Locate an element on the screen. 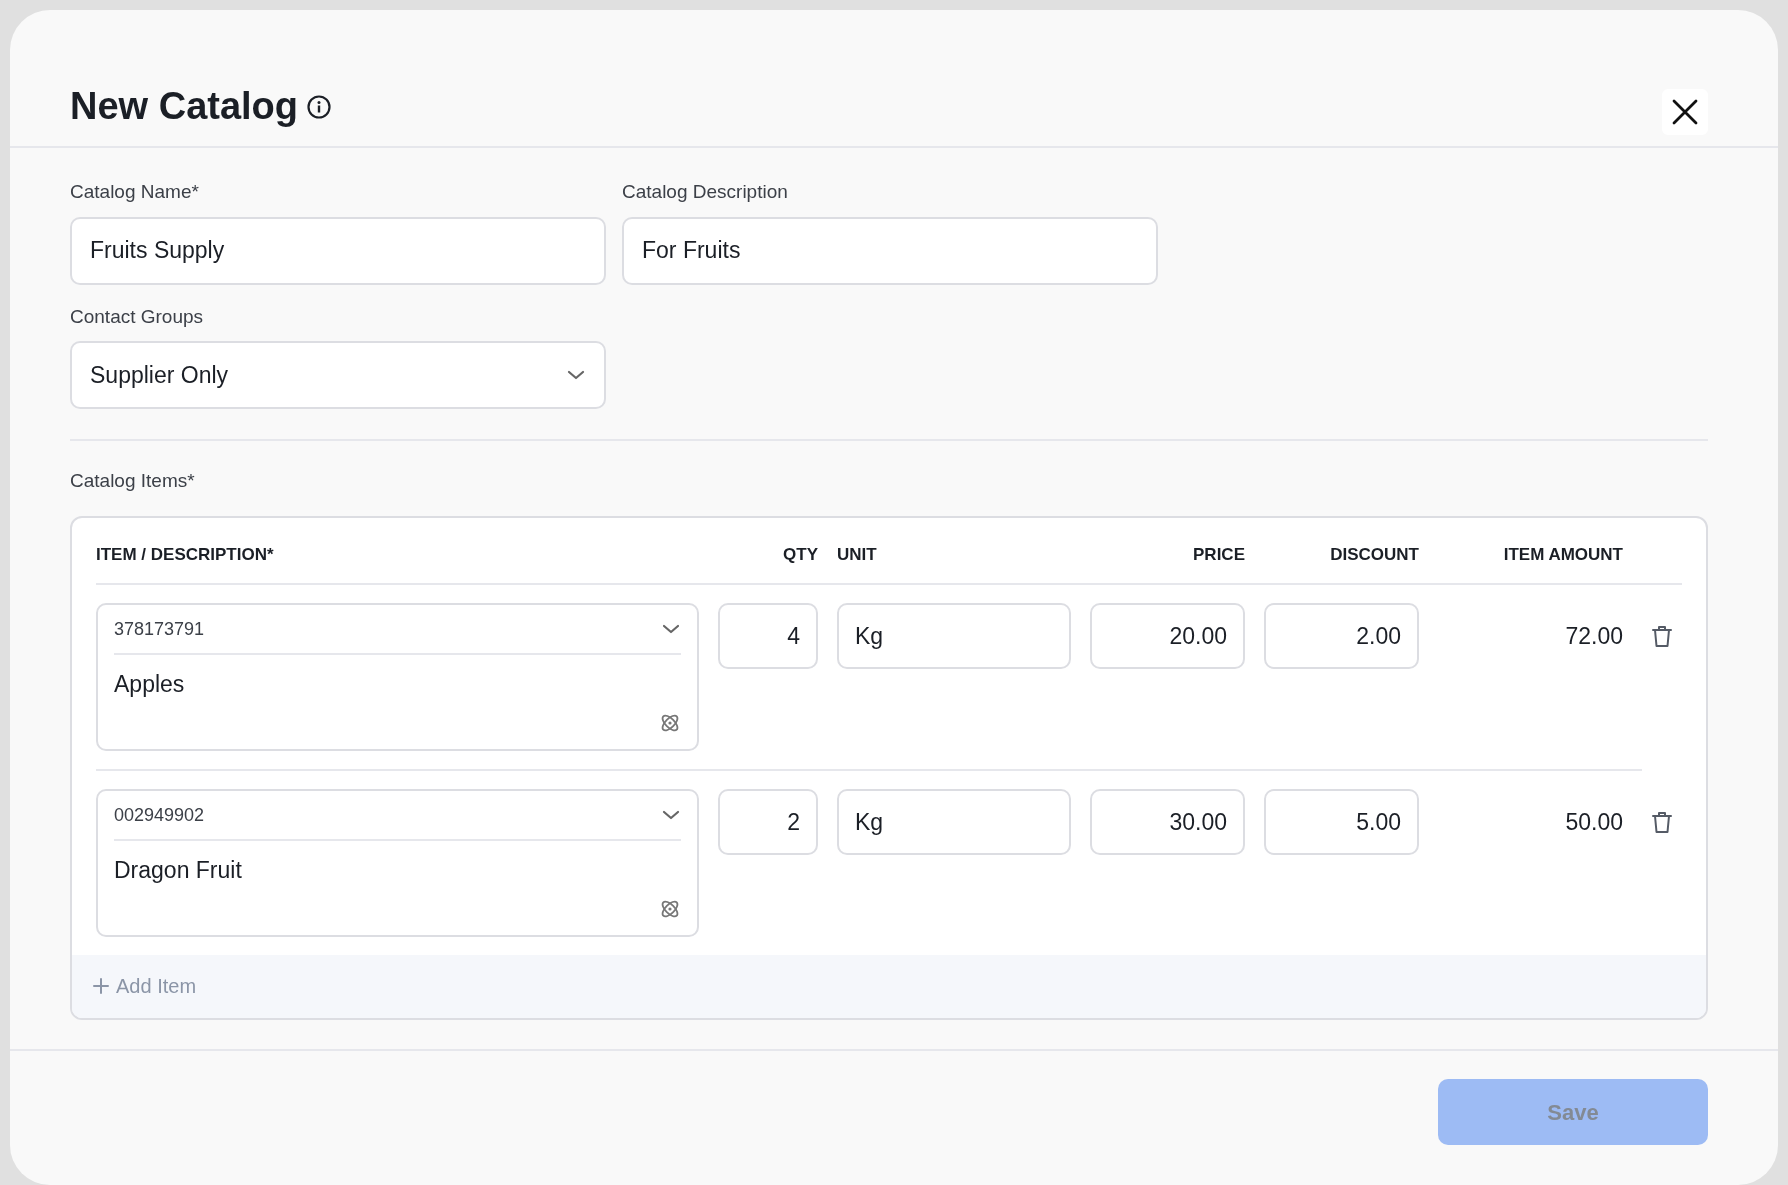 Image resolution: width=1788 pixels, height=1185 pixels. item-amount: 50.00 is located at coordinates (1594, 822).